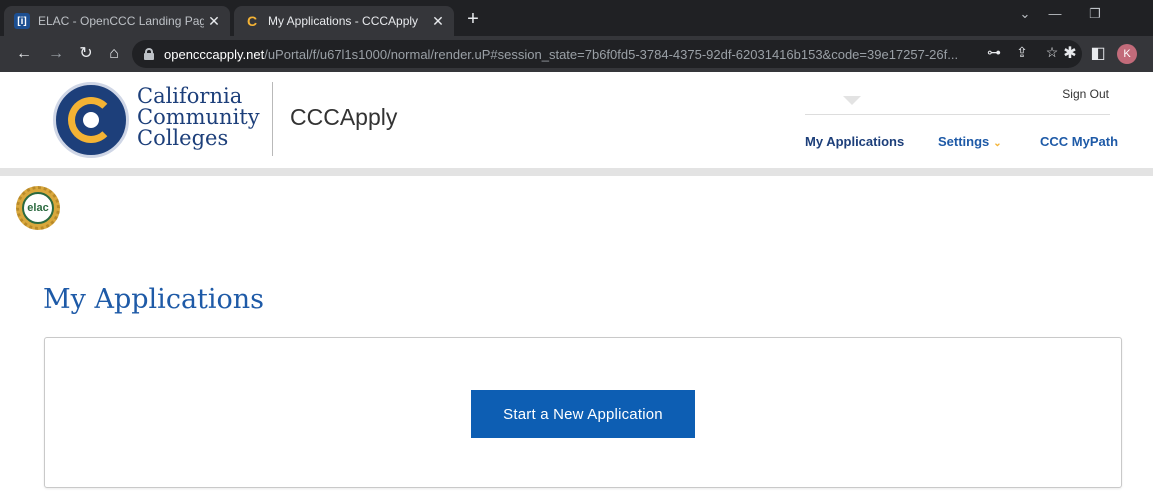 This screenshot has width=1153, height=498. I want to click on elac-favicon-icon: [i], so click(22, 21).